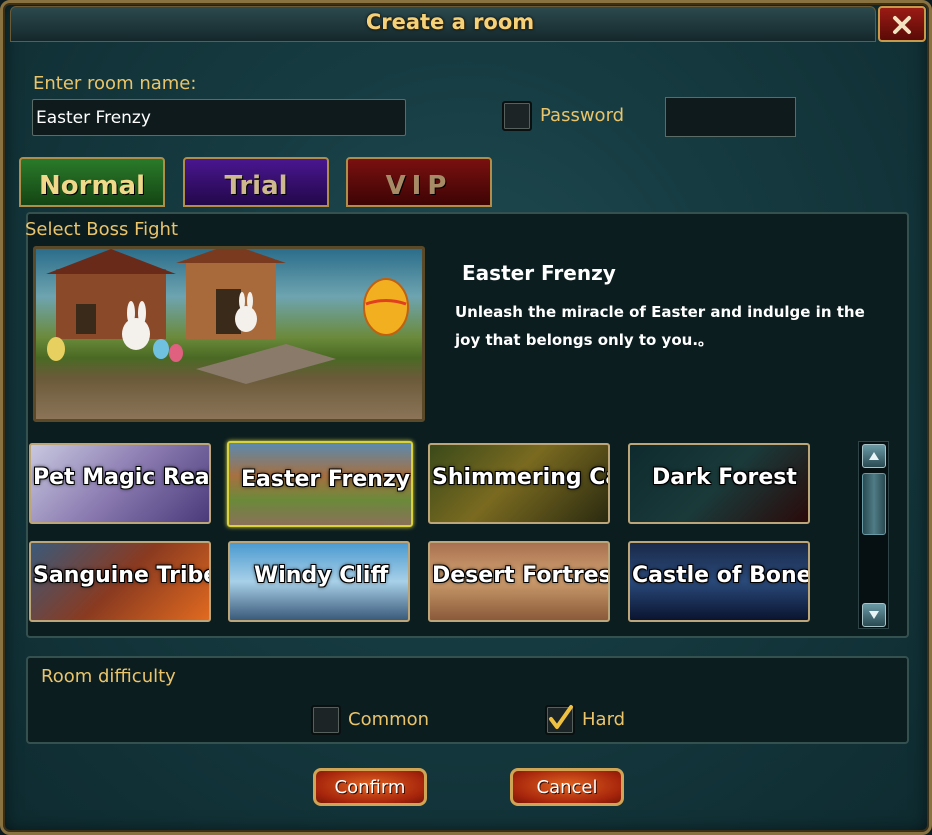 This screenshot has height=835, width=932. Describe the element at coordinates (370, 787) in the screenshot. I see `confirm-button: Confirm` at that location.